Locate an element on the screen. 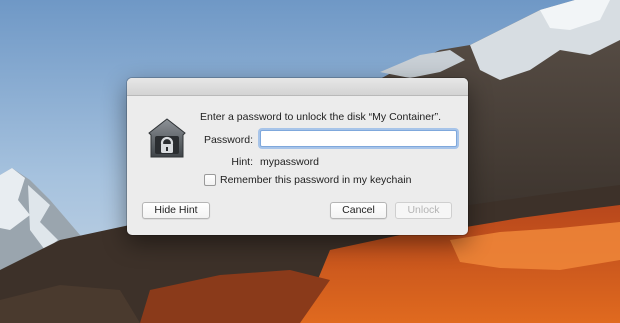 This screenshot has height=323, width=620. remember-password-checkbox is located at coordinates (210, 180).